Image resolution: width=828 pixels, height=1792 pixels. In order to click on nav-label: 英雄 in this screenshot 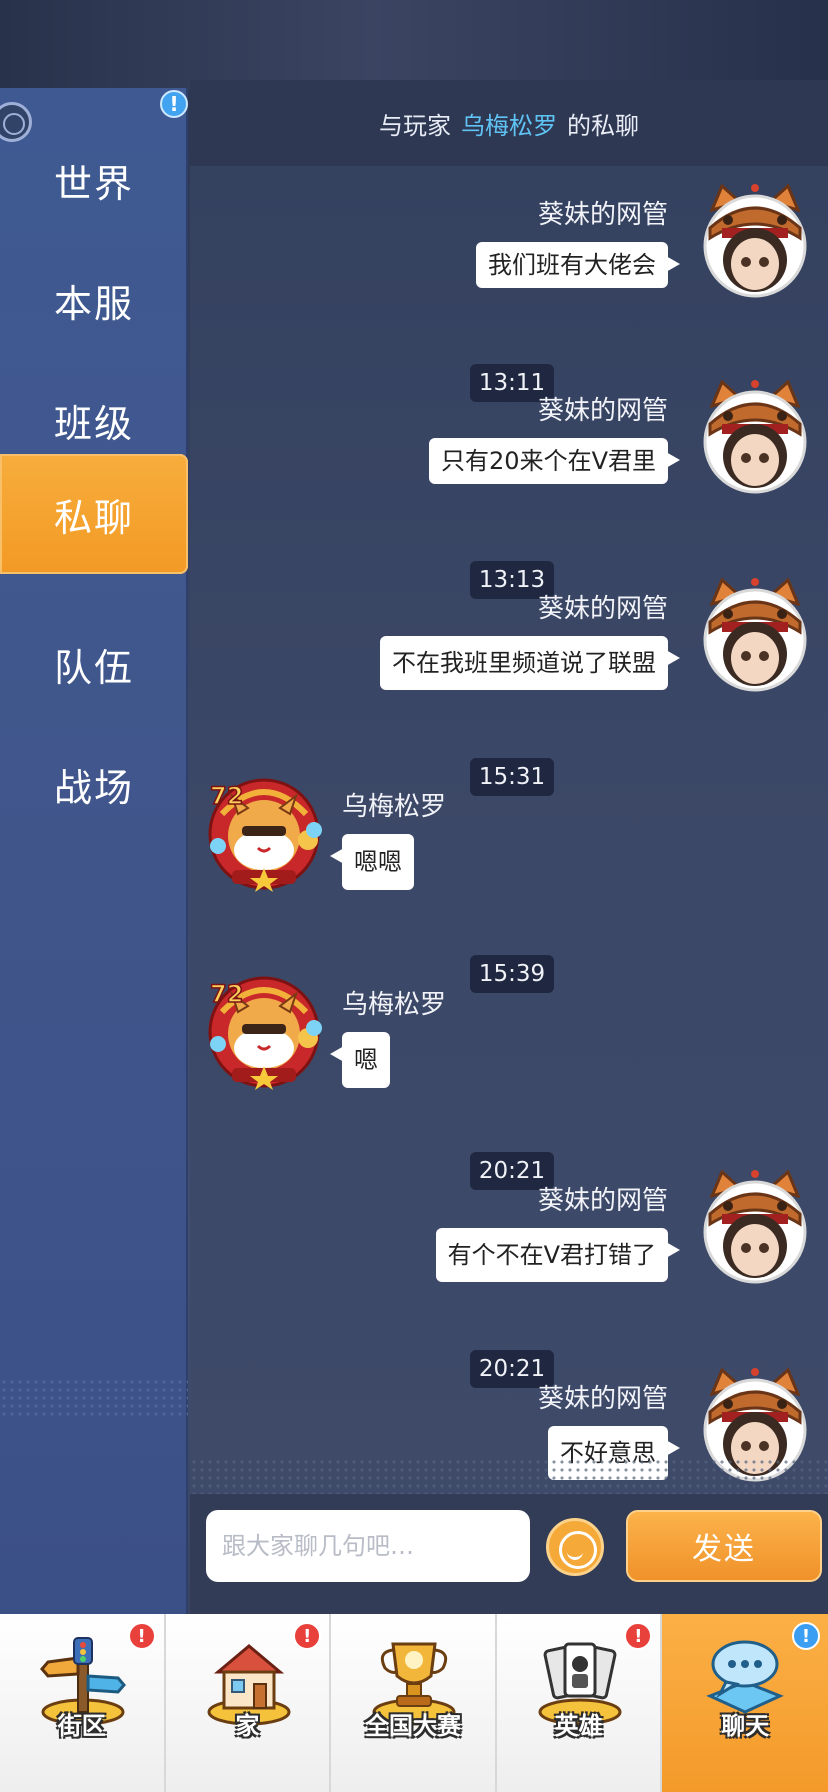, I will do `click(578, 1726)`.